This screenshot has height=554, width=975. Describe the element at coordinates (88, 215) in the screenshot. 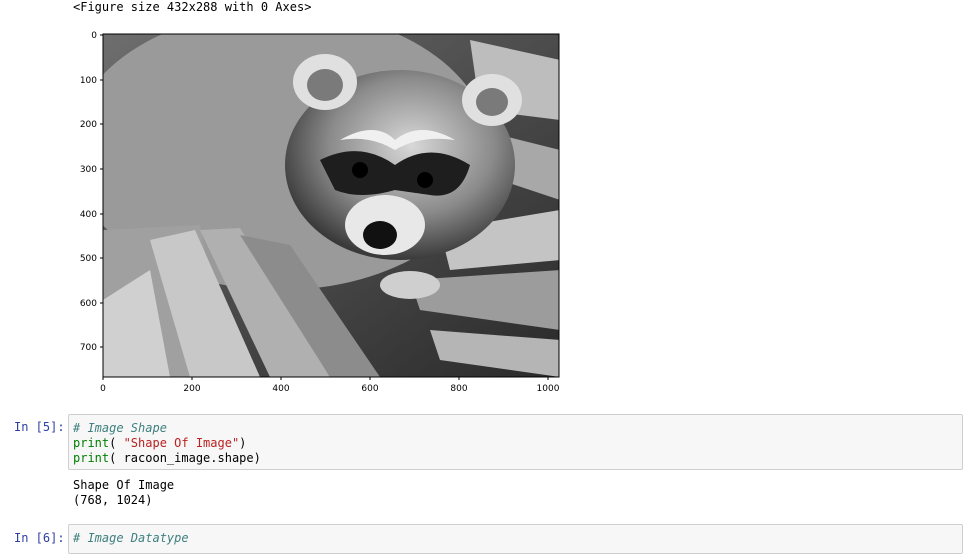

I see `y-tick-label: 400` at that location.